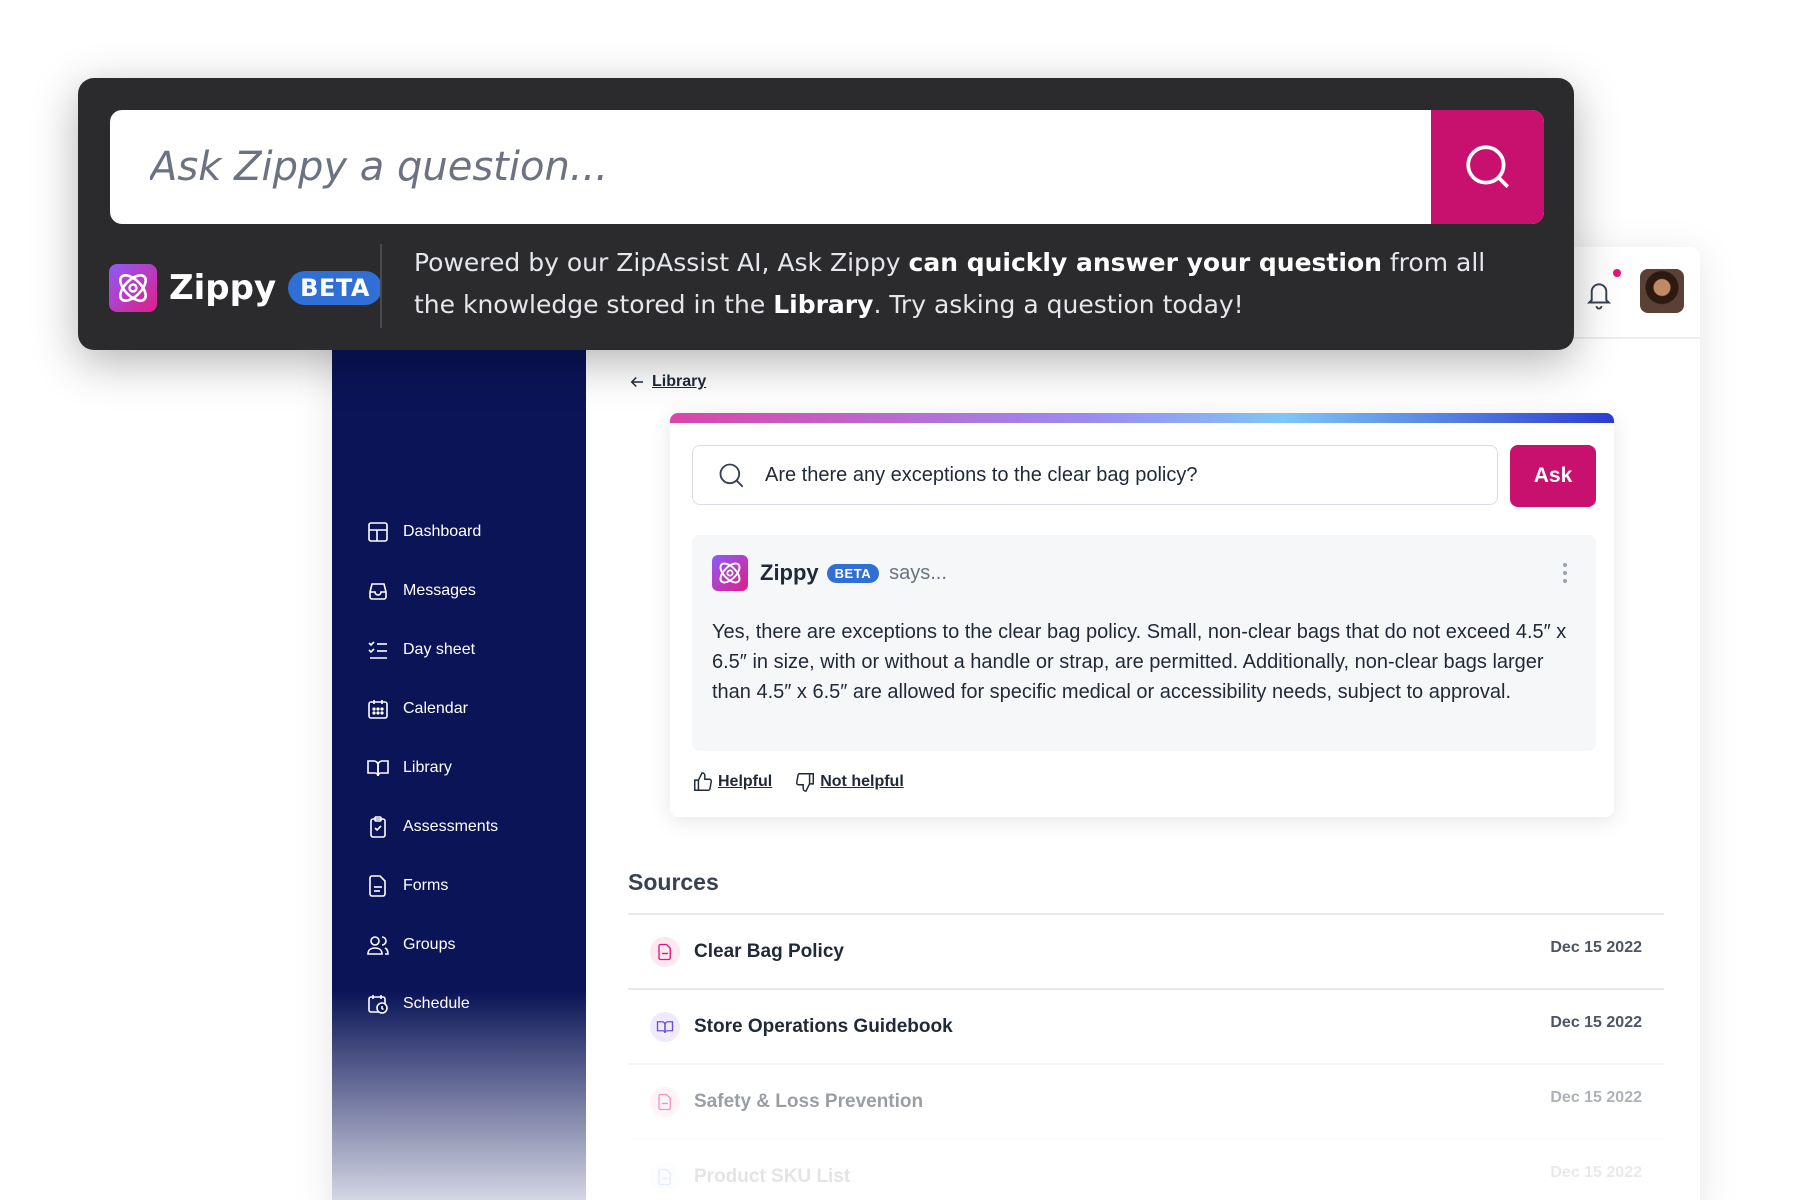 This screenshot has height=1200, width=1800. I want to click on feedback-row: Helpful Not helpful, so click(809, 782).